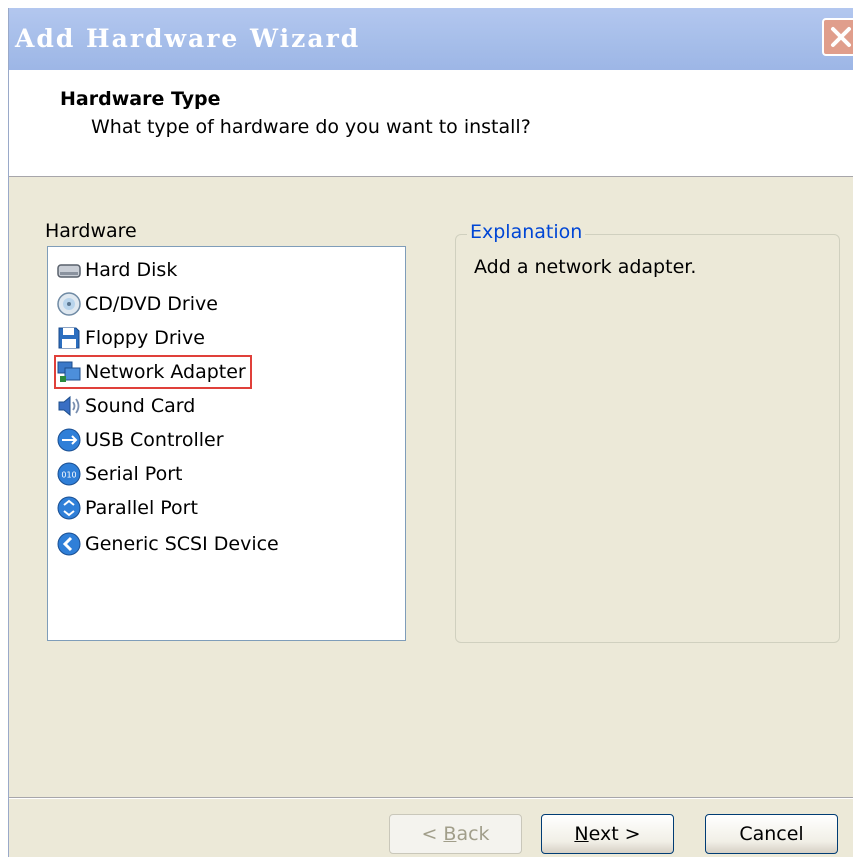  I want to click on hard-disk-icon, so click(69, 271).